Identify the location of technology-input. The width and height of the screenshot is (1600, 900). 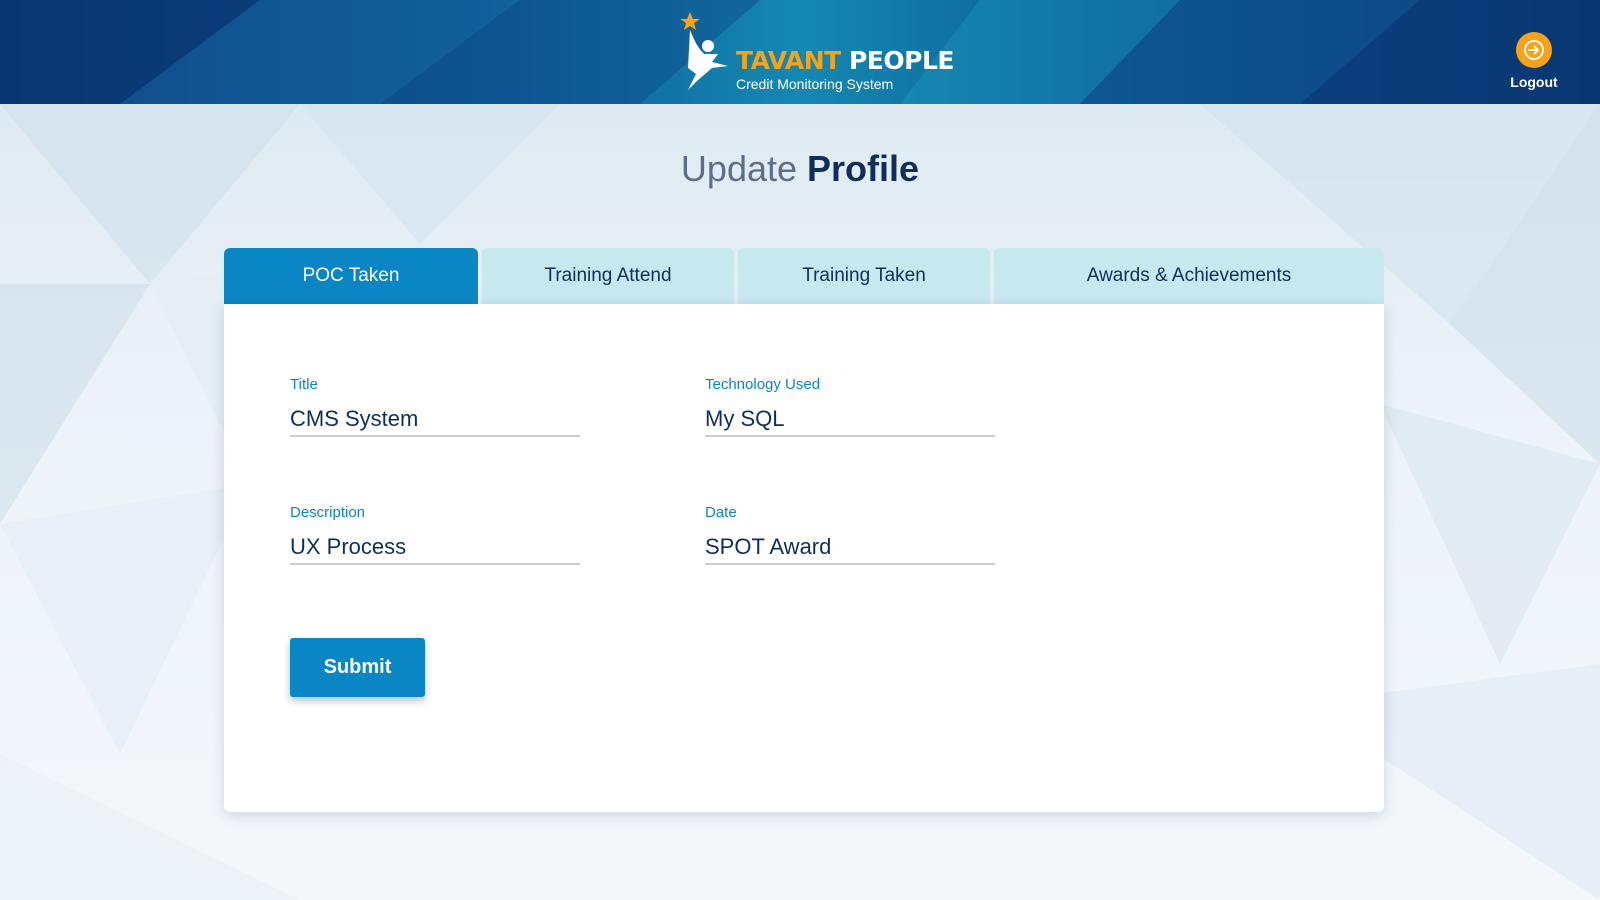
(850, 420).